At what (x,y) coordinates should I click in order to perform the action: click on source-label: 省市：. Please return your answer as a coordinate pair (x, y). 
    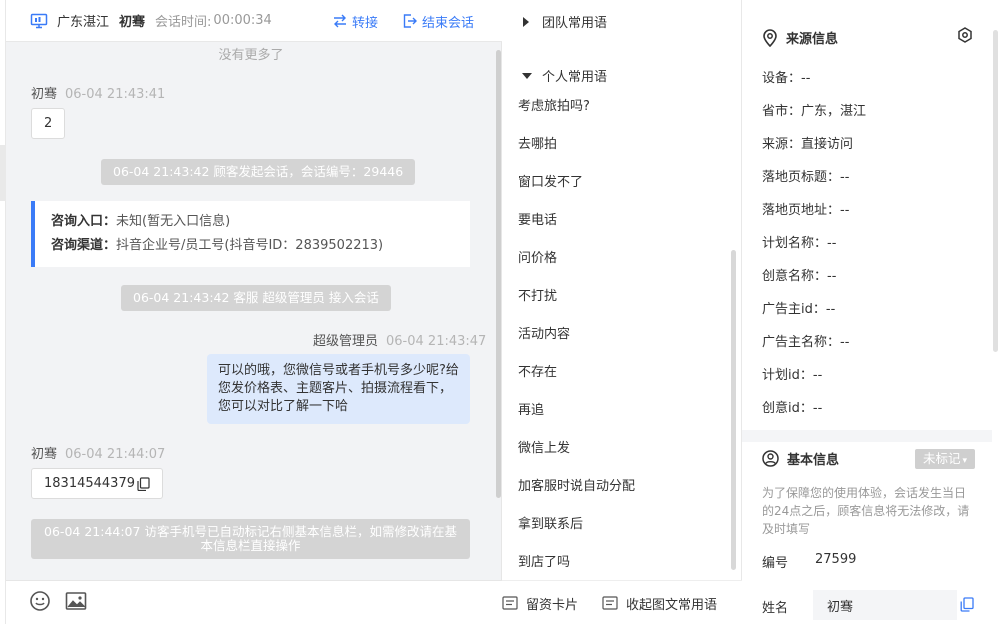
    Looking at the image, I should click on (782, 111).